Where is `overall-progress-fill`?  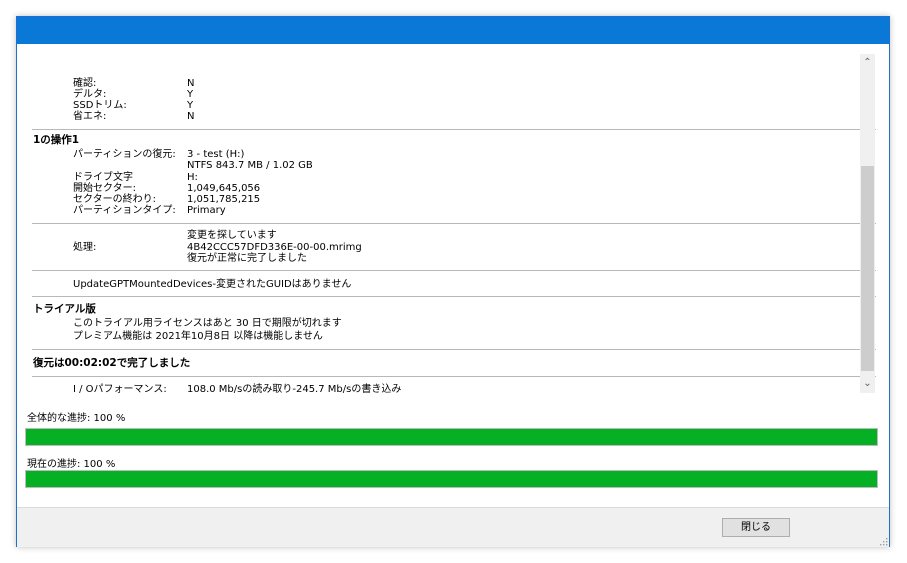
overall-progress-fill is located at coordinates (451, 437).